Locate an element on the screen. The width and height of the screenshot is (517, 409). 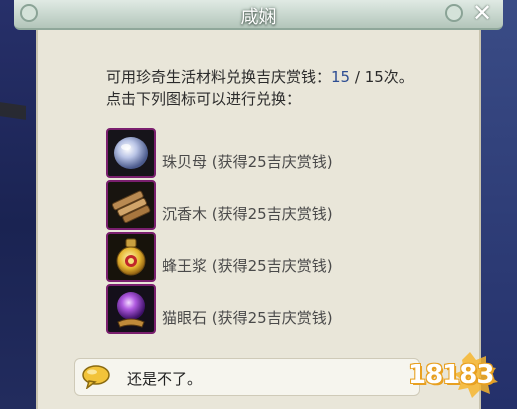
title-bar: 咸娴 ✕ is located at coordinates (258, 15).